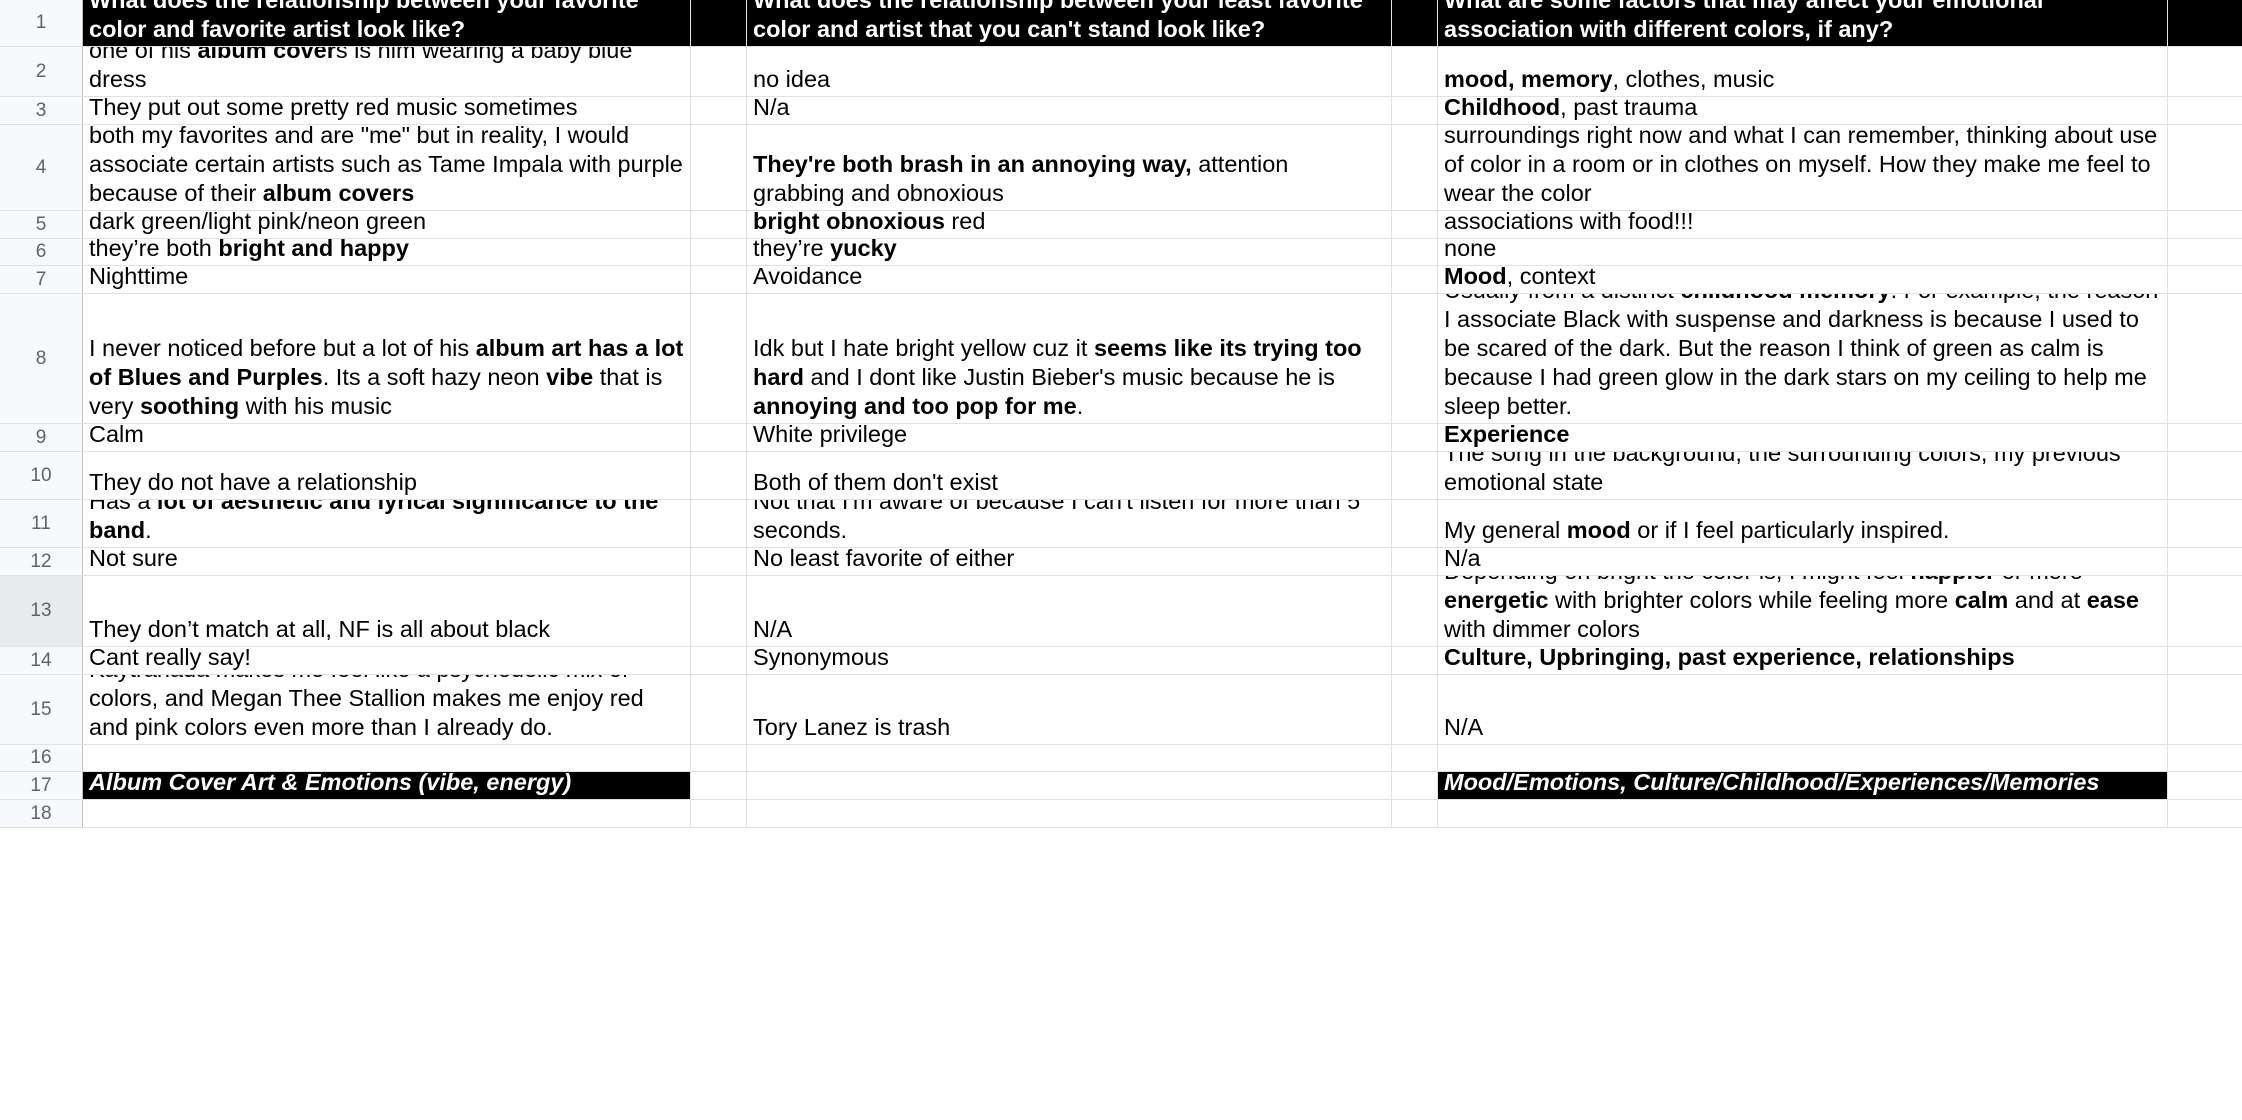 This screenshot has width=2242, height=1120. I want to click on row-header: 1, so click(41, 23).